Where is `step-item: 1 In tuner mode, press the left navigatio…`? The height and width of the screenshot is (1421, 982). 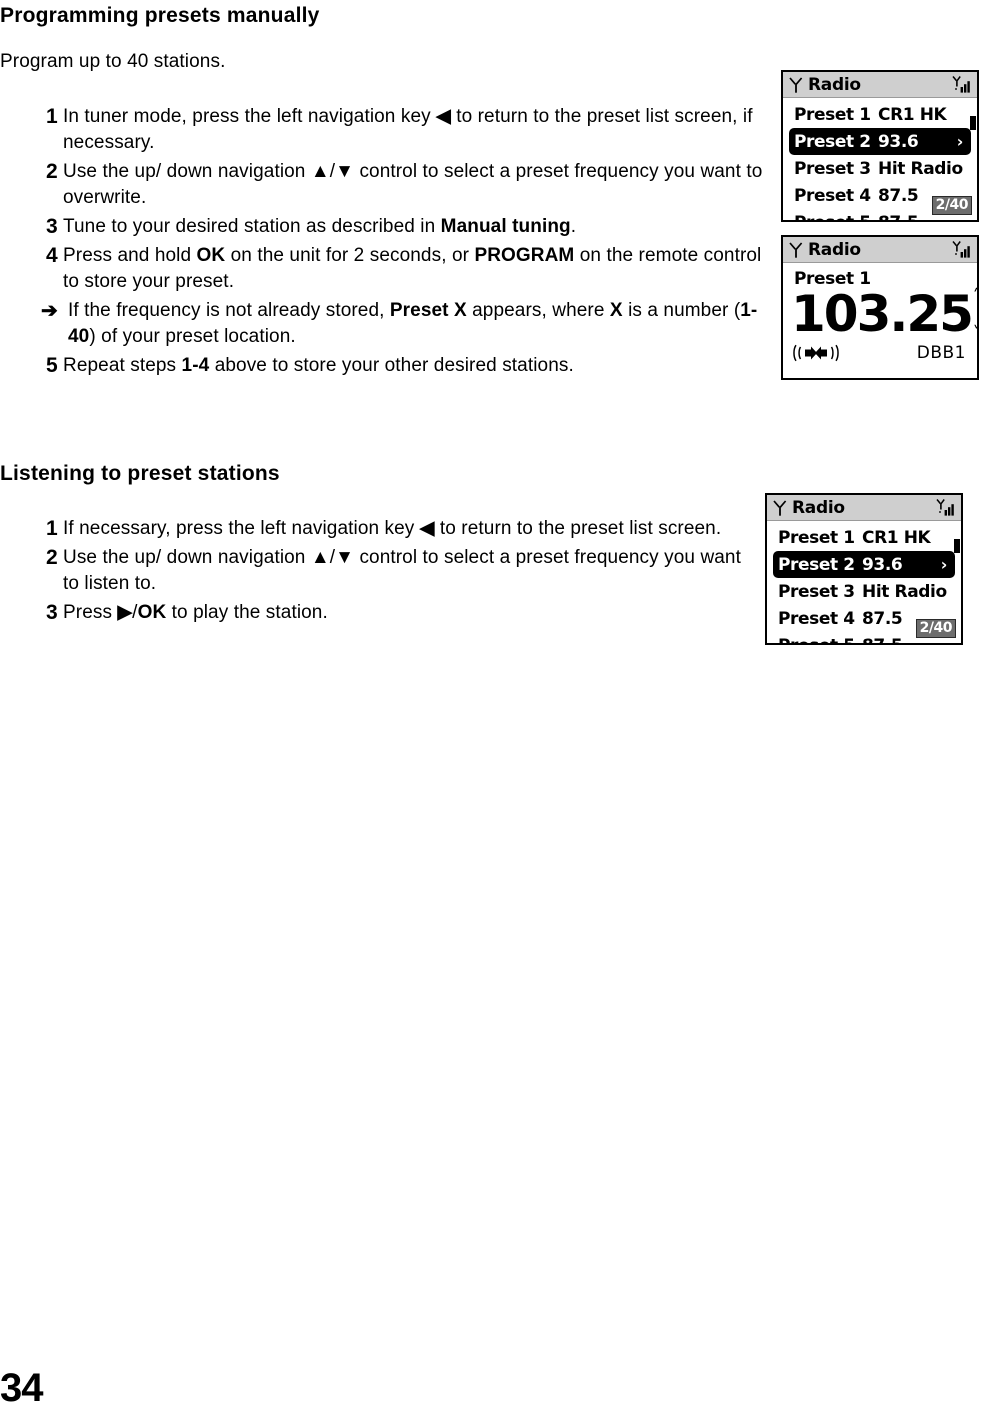 step-item: 1 In tuner mode, press the left navigatio… is located at coordinates (403, 130).